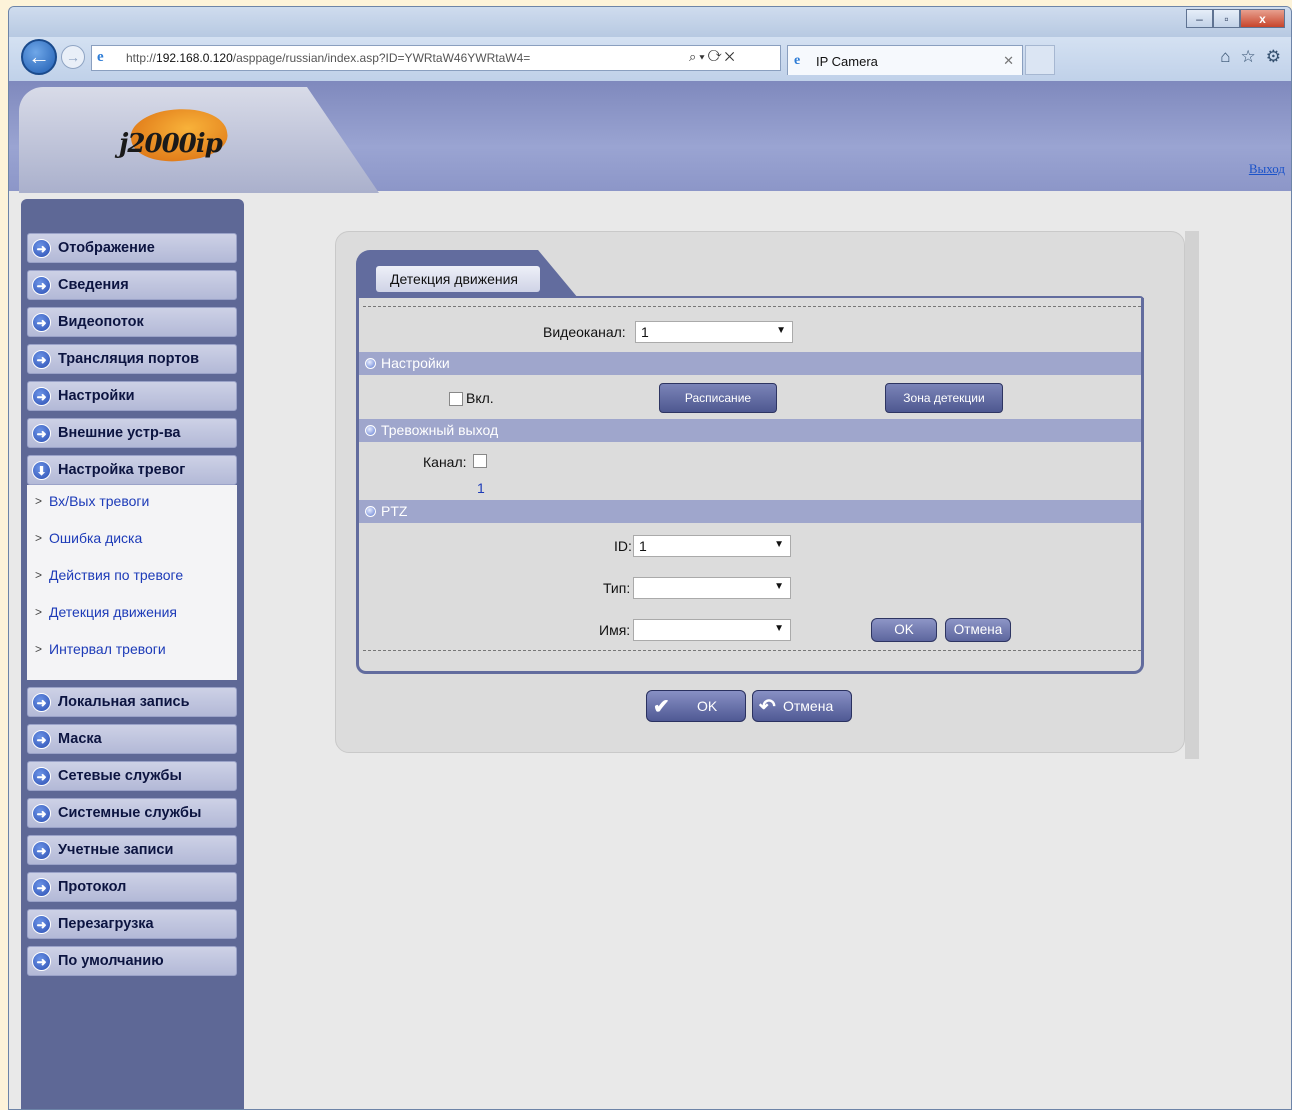 The height and width of the screenshot is (1110, 1292). Describe the element at coordinates (171, 144) in the screenshot. I see `logo-text: j2000ip` at that location.